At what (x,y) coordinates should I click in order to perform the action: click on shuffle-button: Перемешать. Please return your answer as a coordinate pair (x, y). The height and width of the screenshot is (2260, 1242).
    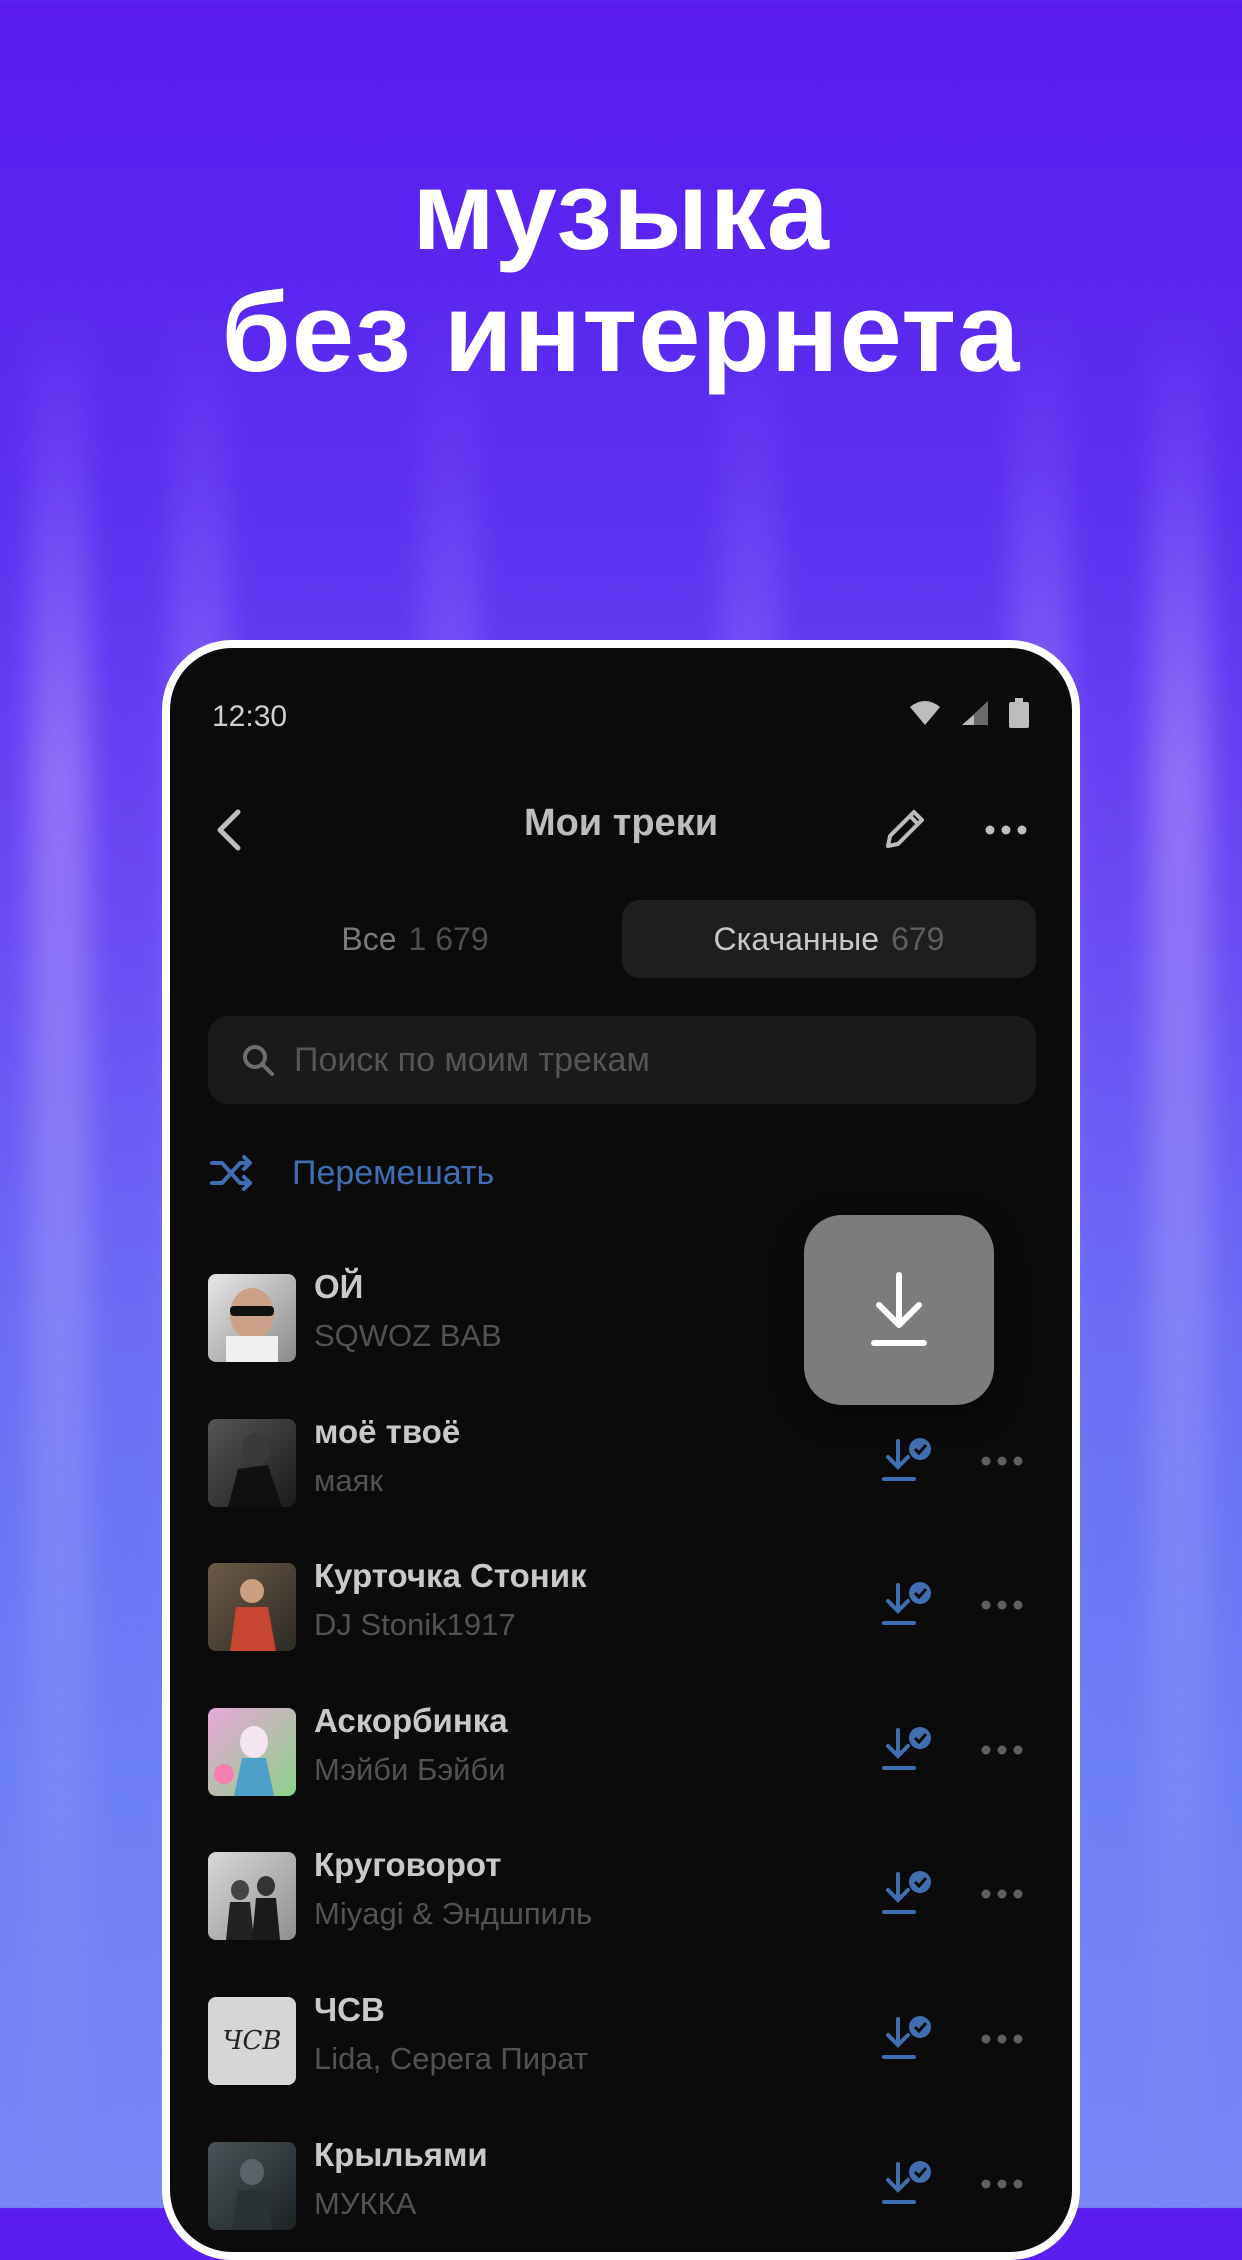
    Looking at the image, I should click on (351, 1173).